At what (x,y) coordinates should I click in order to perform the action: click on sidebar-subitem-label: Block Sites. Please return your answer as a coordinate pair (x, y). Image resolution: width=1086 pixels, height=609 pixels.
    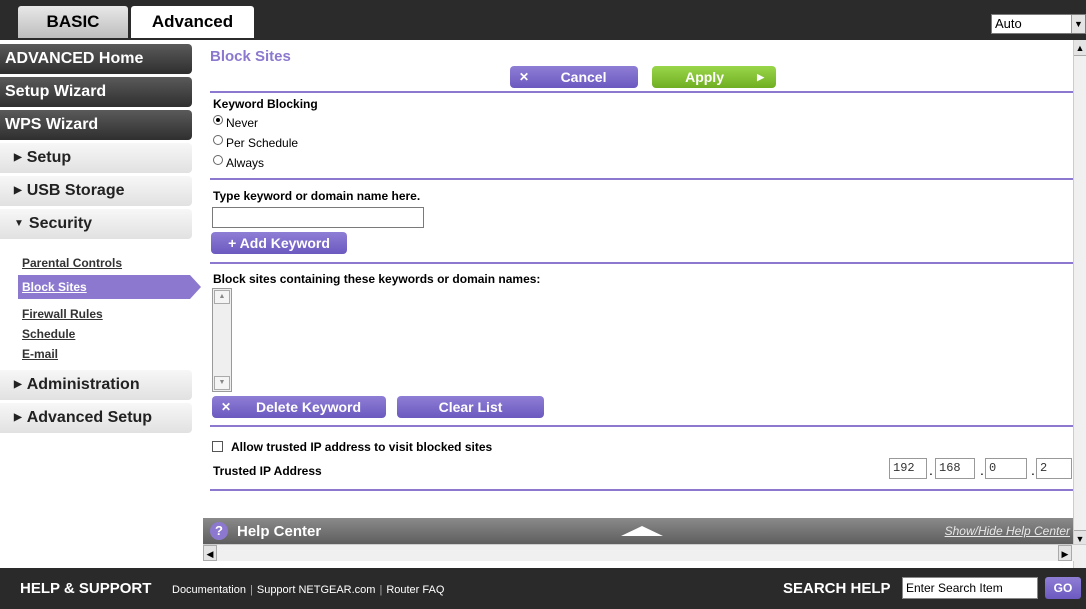
    Looking at the image, I should click on (54, 287).